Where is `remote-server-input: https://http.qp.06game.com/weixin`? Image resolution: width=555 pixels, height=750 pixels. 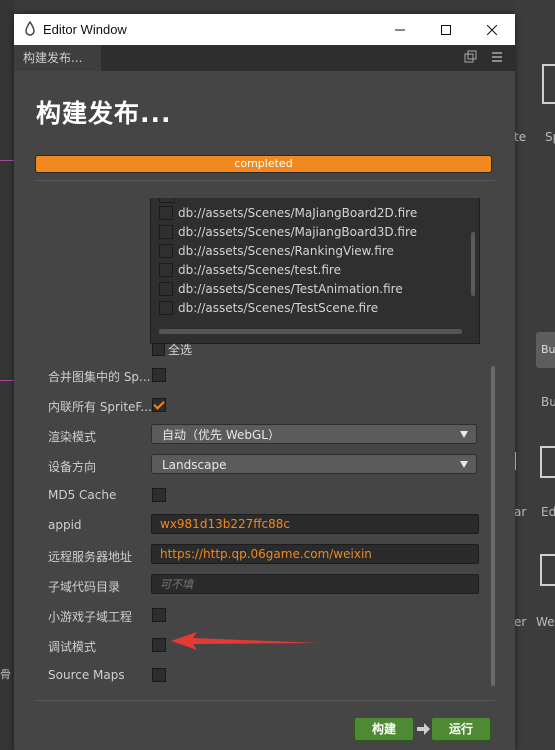 remote-server-input: https://http.qp.06game.com/weixin is located at coordinates (315, 554).